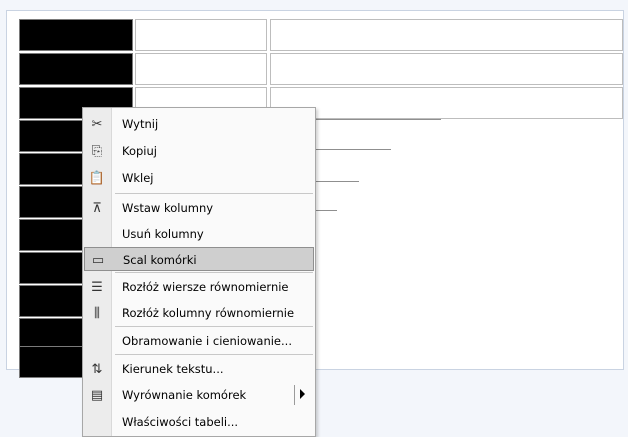 The width and height of the screenshot is (628, 437). I want to click on copy-icon: ⎘, so click(97, 151).